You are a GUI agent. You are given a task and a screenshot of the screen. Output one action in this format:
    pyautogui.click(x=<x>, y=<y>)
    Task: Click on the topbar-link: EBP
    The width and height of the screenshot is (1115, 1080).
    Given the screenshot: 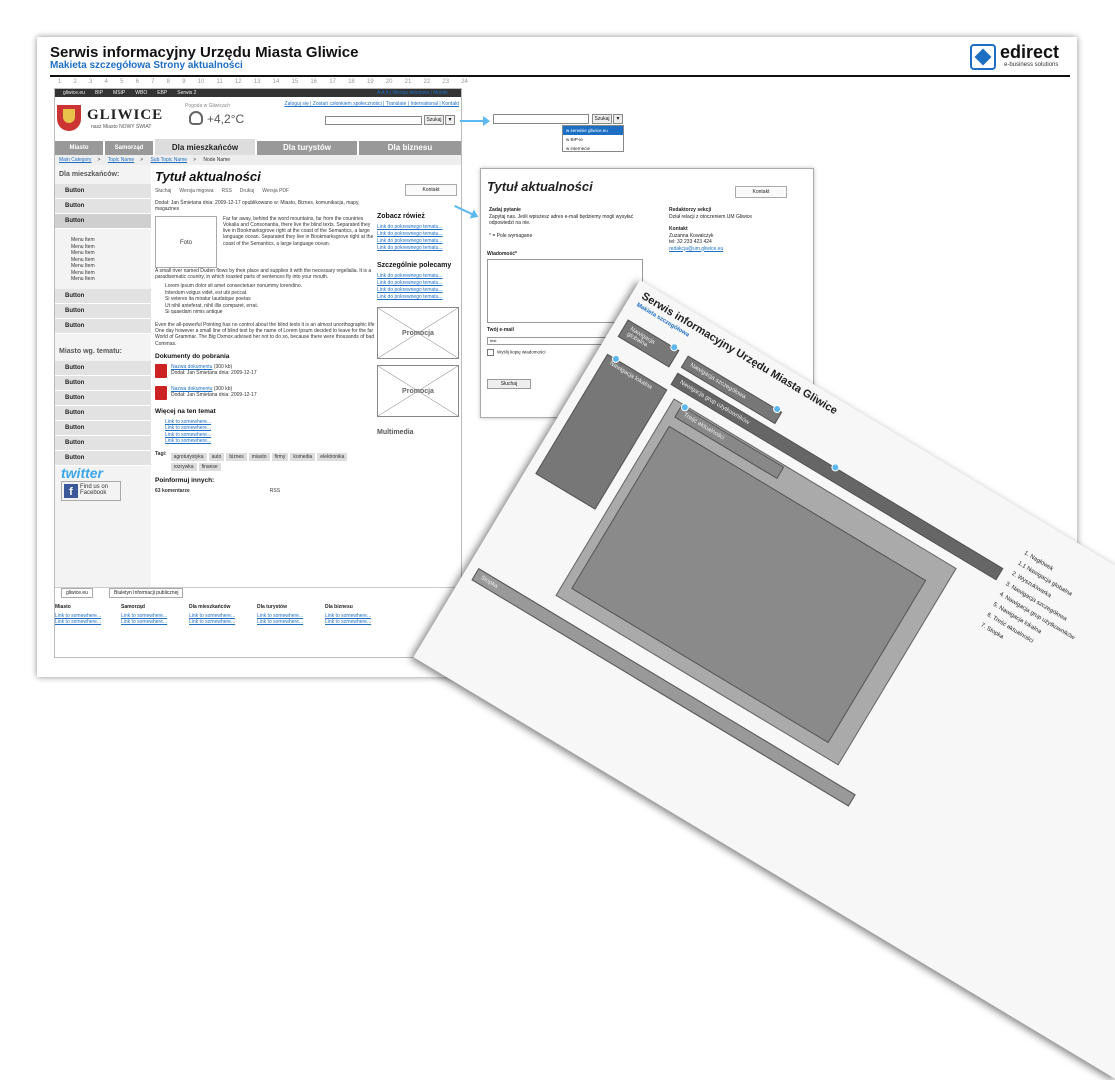 What is the action you would take?
    pyautogui.click(x=162, y=93)
    